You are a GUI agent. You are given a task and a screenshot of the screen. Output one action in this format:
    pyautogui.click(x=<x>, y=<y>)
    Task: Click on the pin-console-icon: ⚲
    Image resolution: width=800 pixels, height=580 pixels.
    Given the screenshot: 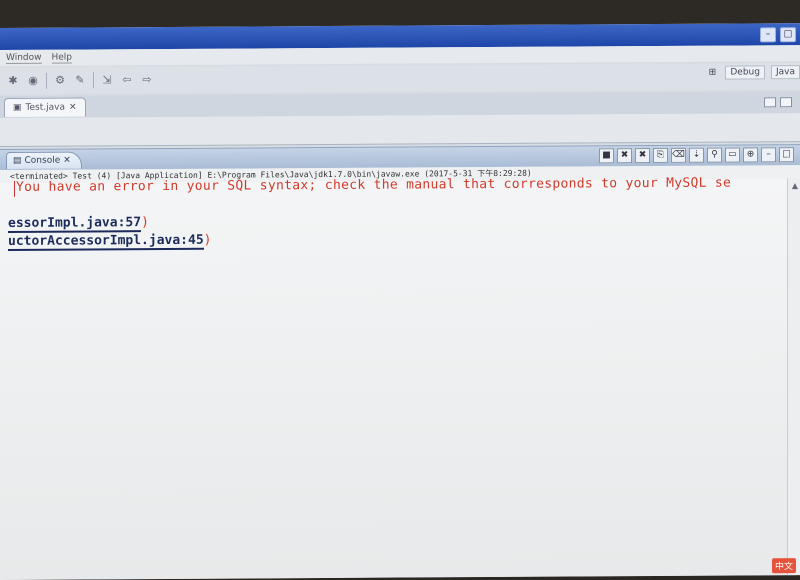 What is the action you would take?
    pyautogui.click(x=714, y=155)
    